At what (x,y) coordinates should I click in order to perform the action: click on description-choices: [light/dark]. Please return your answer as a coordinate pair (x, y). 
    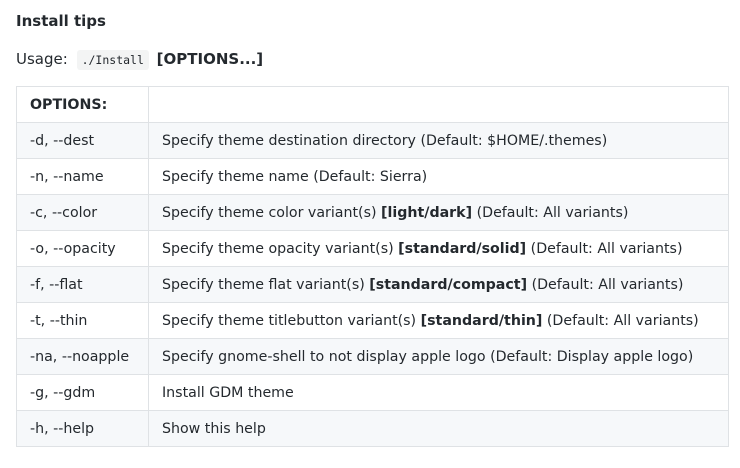
    Looking at the image, I should click on (427, 212).